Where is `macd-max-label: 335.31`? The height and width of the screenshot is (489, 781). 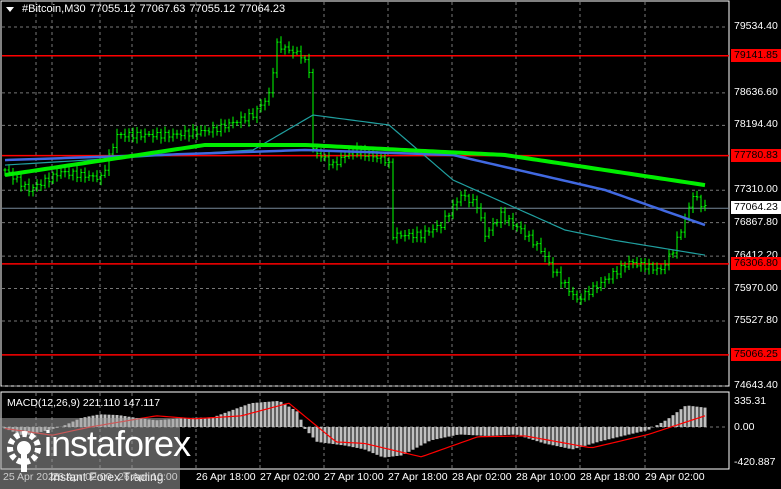 macd-max-label: 335.31 is located at coordinates (750, 401).